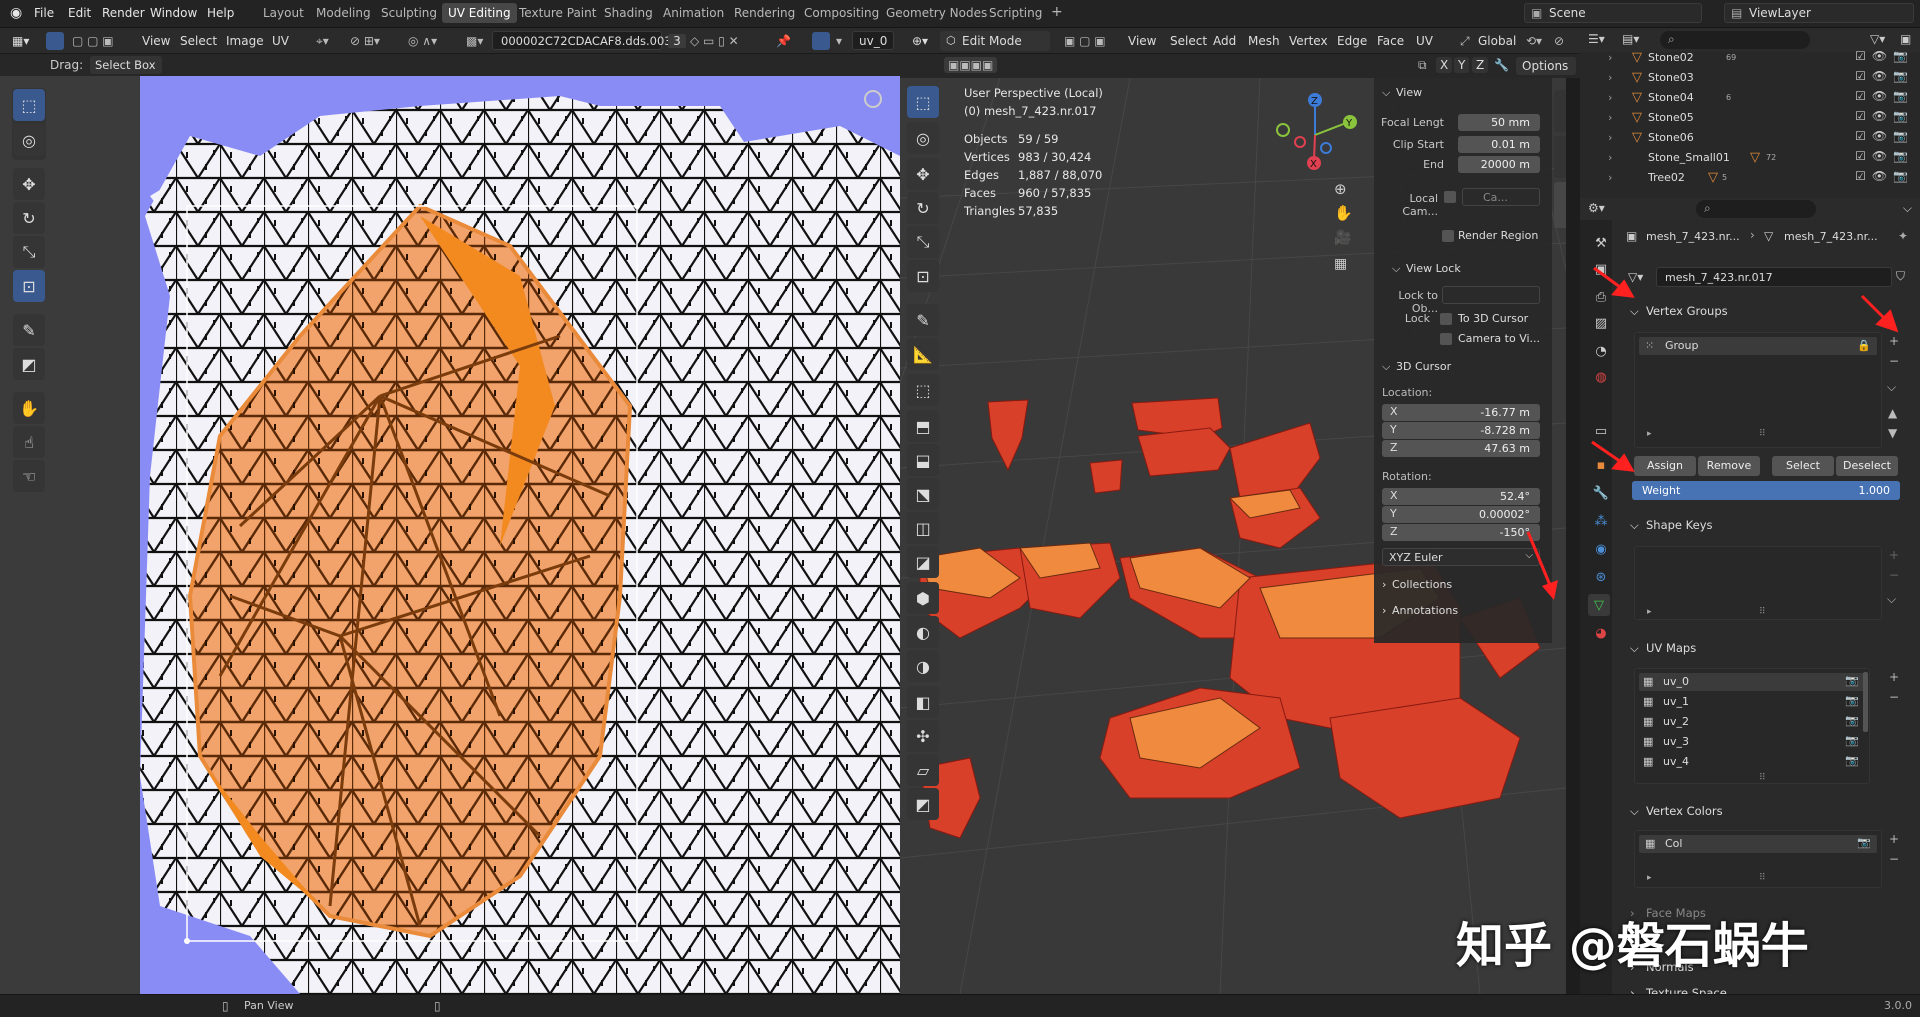  Describe the element at coordinates (1877, 39) in the screenshot. I see `filter-icon: ▽▾` at that location.